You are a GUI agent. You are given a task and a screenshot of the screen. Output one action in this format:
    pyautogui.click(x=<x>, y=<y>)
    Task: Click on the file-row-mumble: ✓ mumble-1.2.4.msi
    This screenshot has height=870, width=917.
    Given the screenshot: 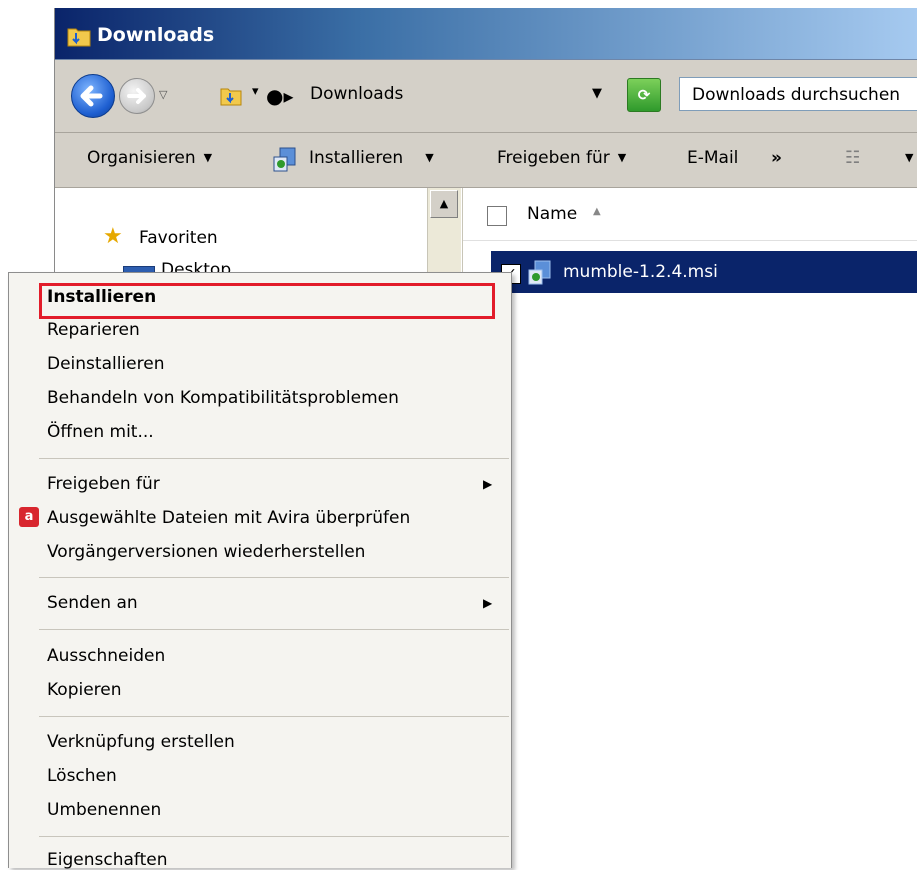 What is the action you would take?
    pyautogui.click(x=704, y=272)
    